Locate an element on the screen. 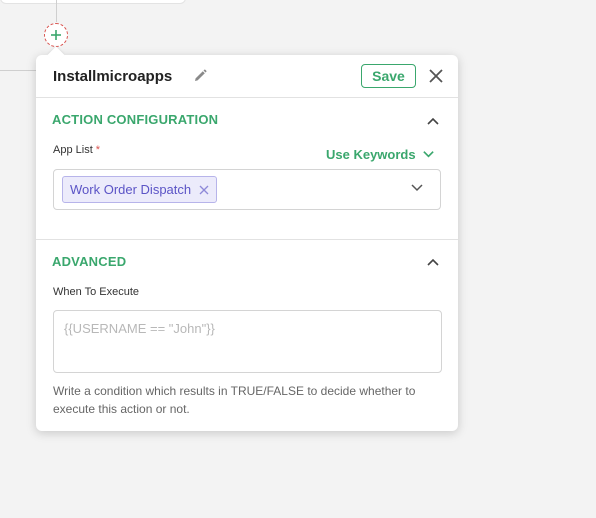 The image size is (596, 518). app-list-label: App List * is located at coordinates (77, 150).